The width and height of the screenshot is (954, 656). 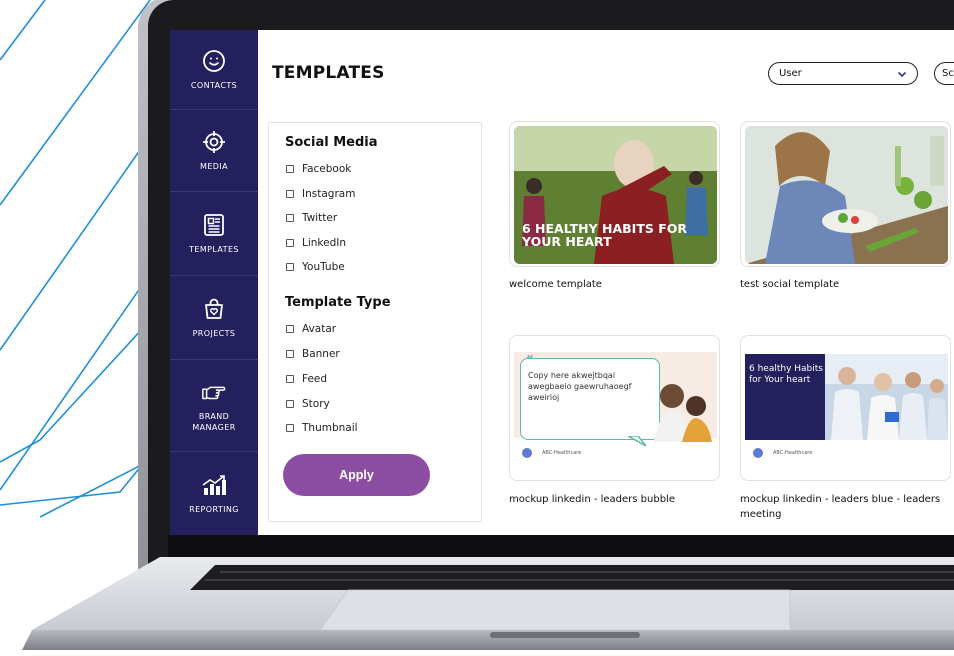 I want to click on filter-label: Banner, so click(x=321, y=354).